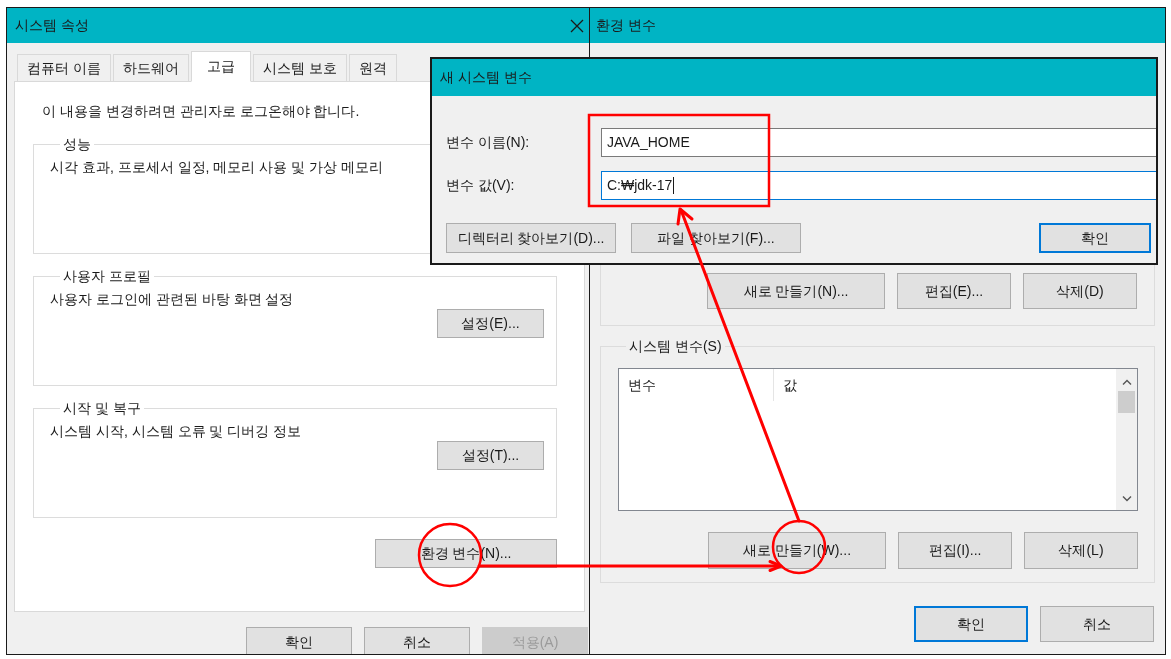 The height and width of the screenshot is (659, 1171). I want to click on group-title: 성능, so click(77, 144).